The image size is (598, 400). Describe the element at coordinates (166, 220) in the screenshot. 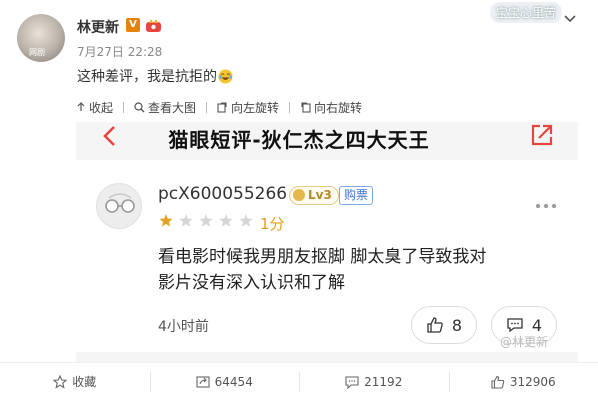

I see `star-filled-icon` at that location.